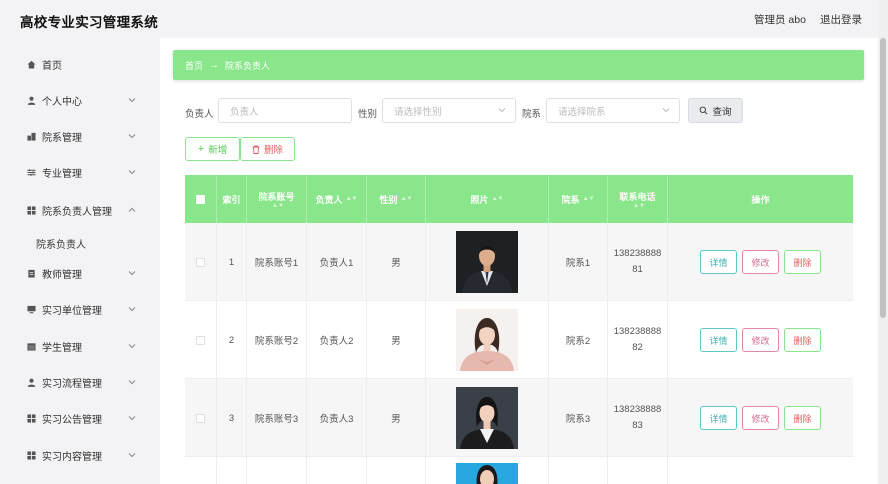 The image size is (888, 484). What do you see at coordinates (256, 149) in the screenshot?
I see `trash-icon` at bounding box center [256, 149].